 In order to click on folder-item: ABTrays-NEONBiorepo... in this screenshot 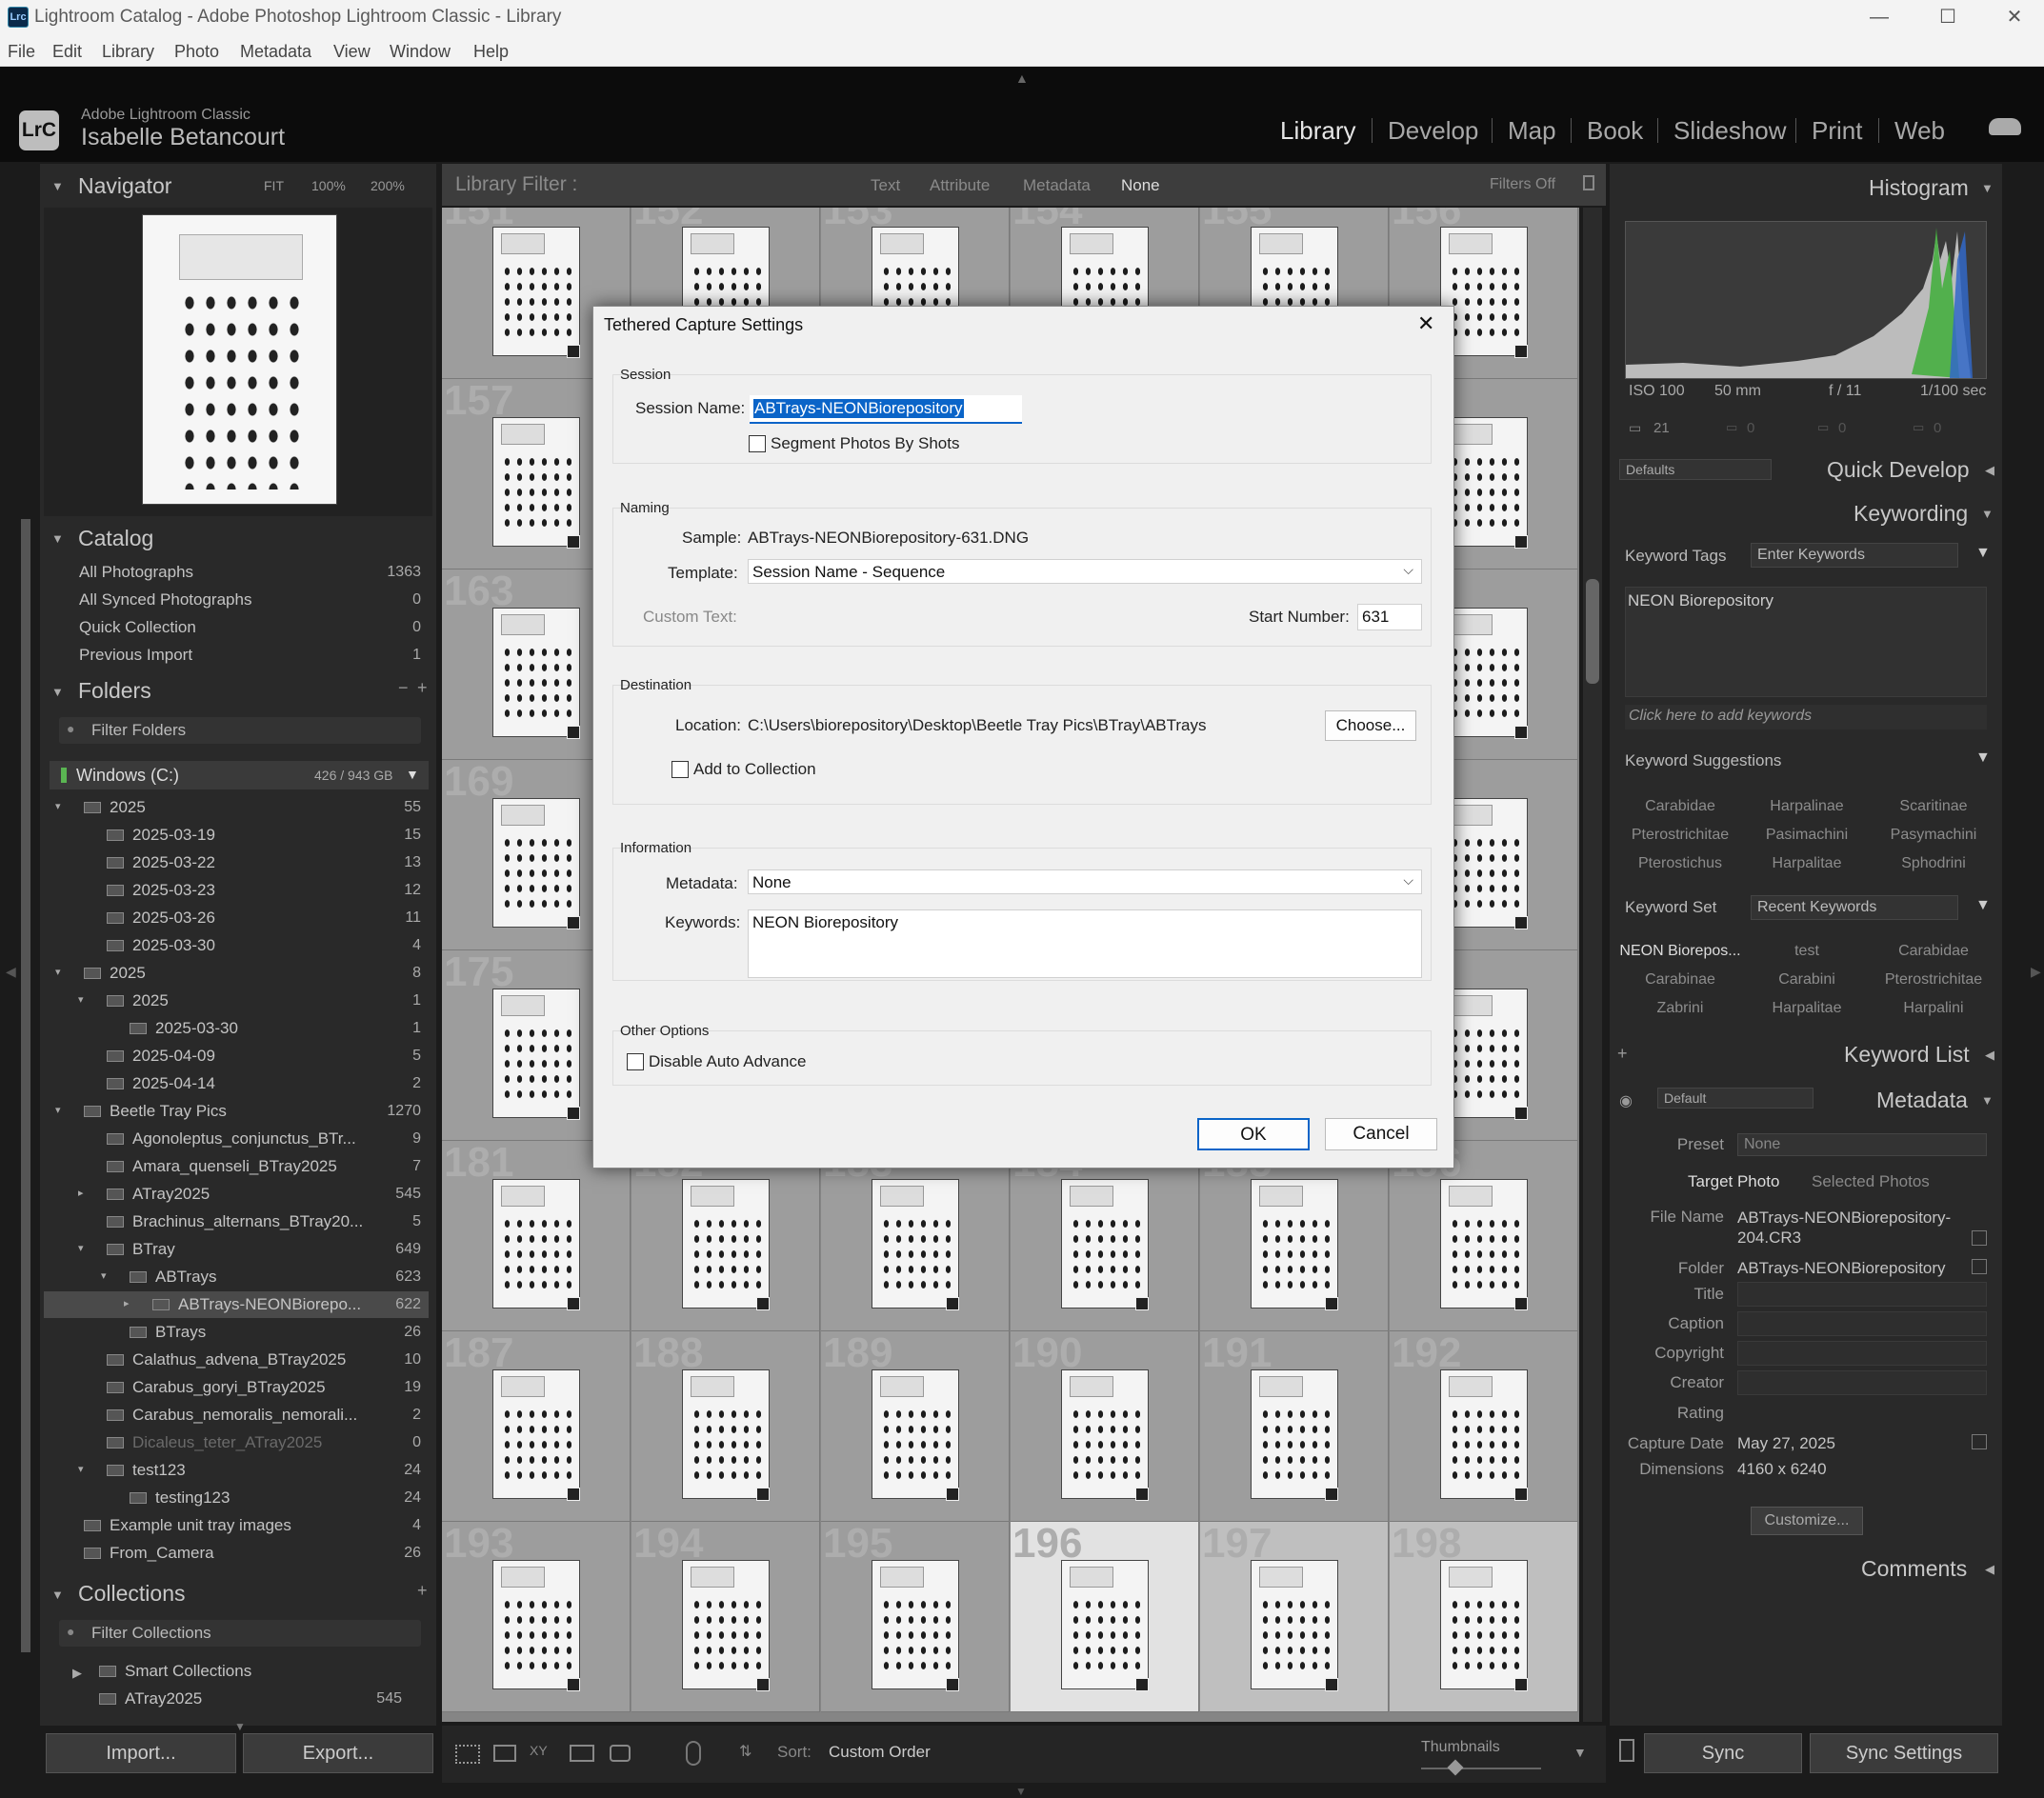, I will do `click(269, 1304)`.